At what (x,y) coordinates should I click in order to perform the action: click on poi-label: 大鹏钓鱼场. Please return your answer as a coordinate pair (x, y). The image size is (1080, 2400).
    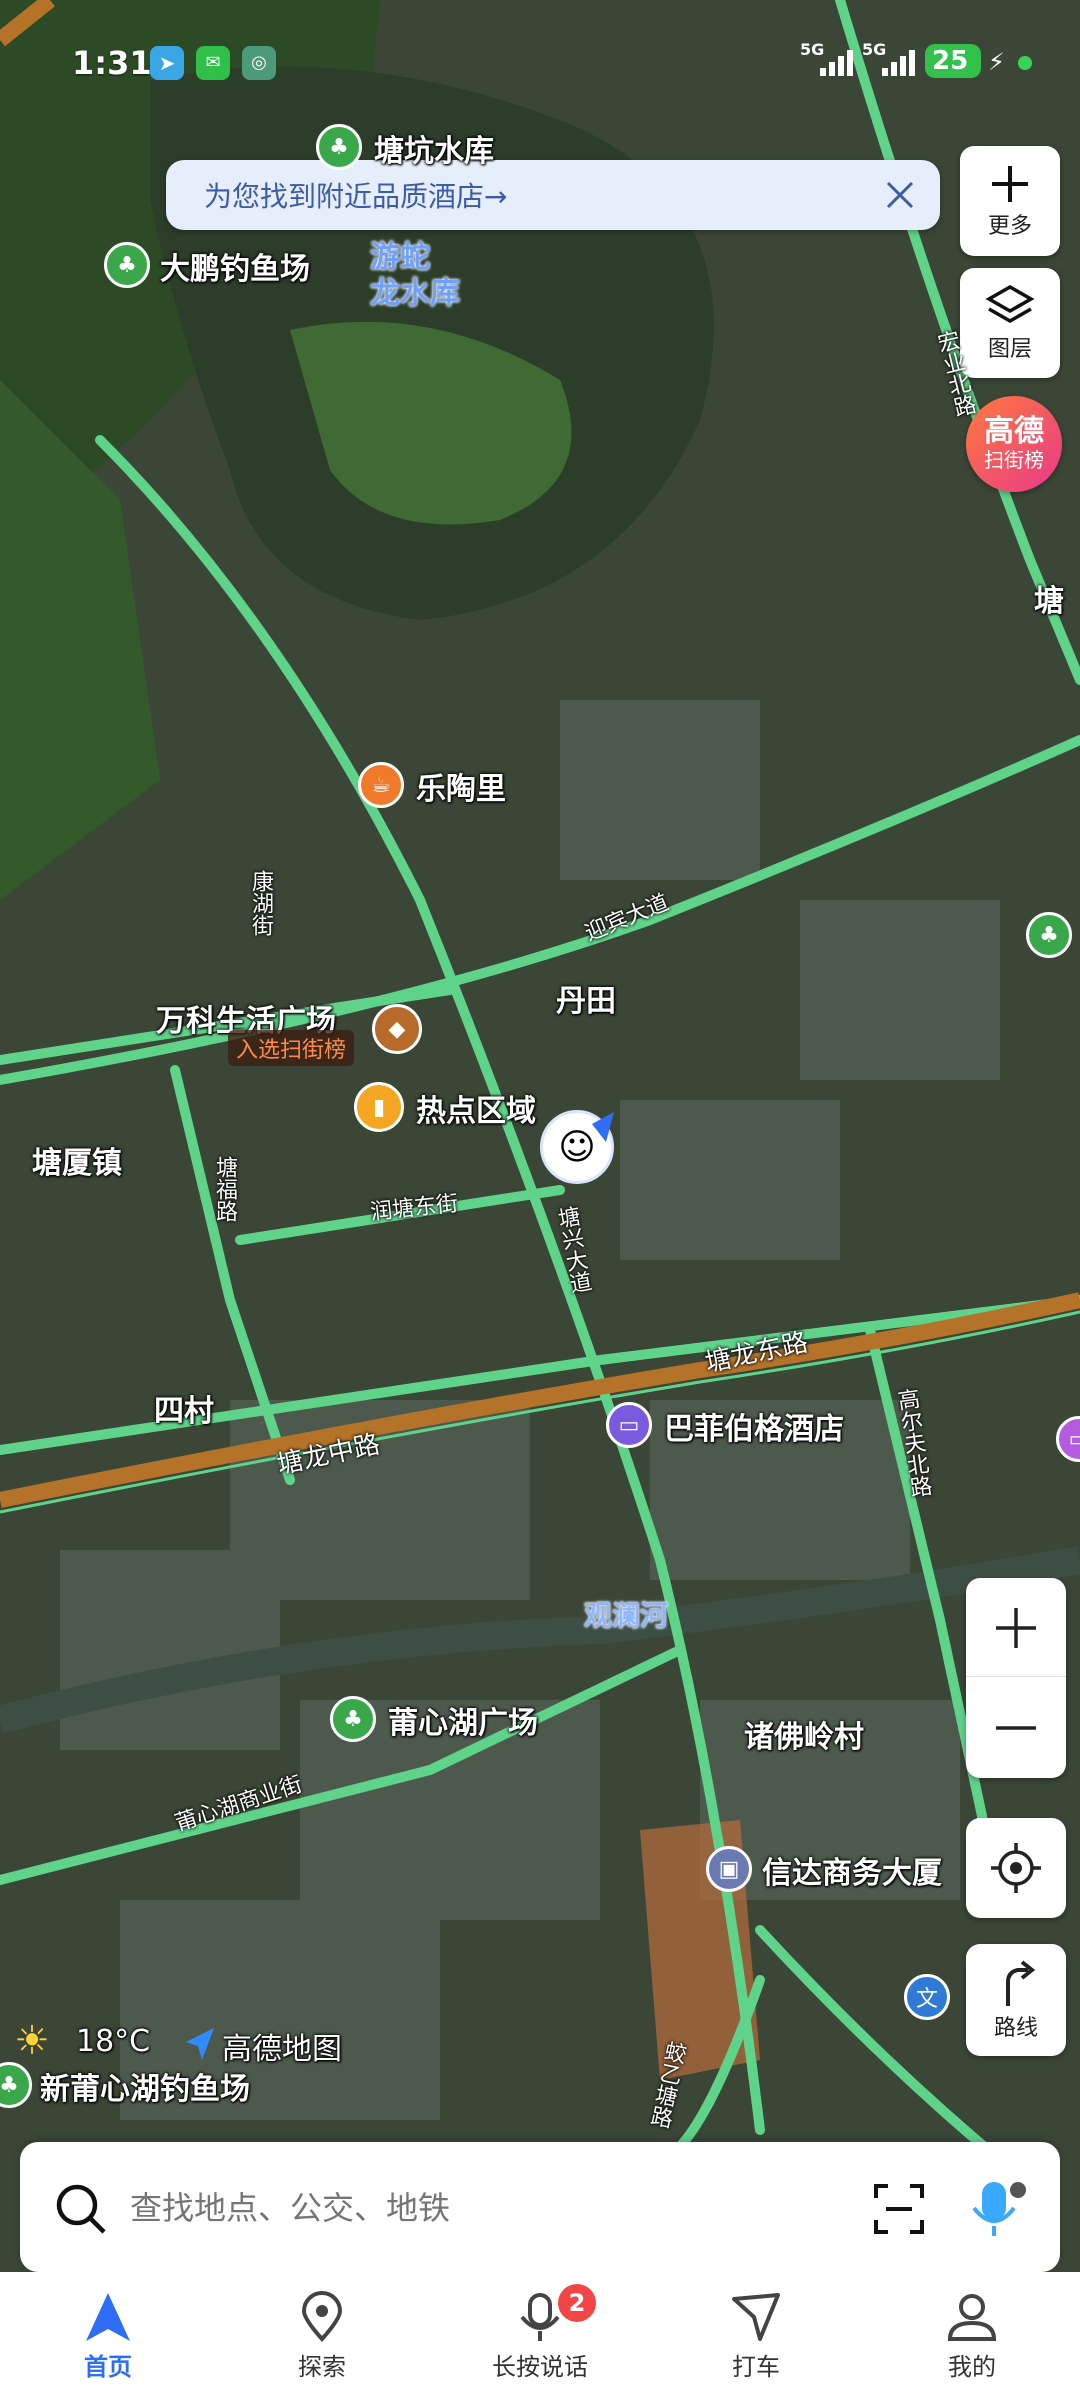
    Looking at the image, I should click on (235, 266).